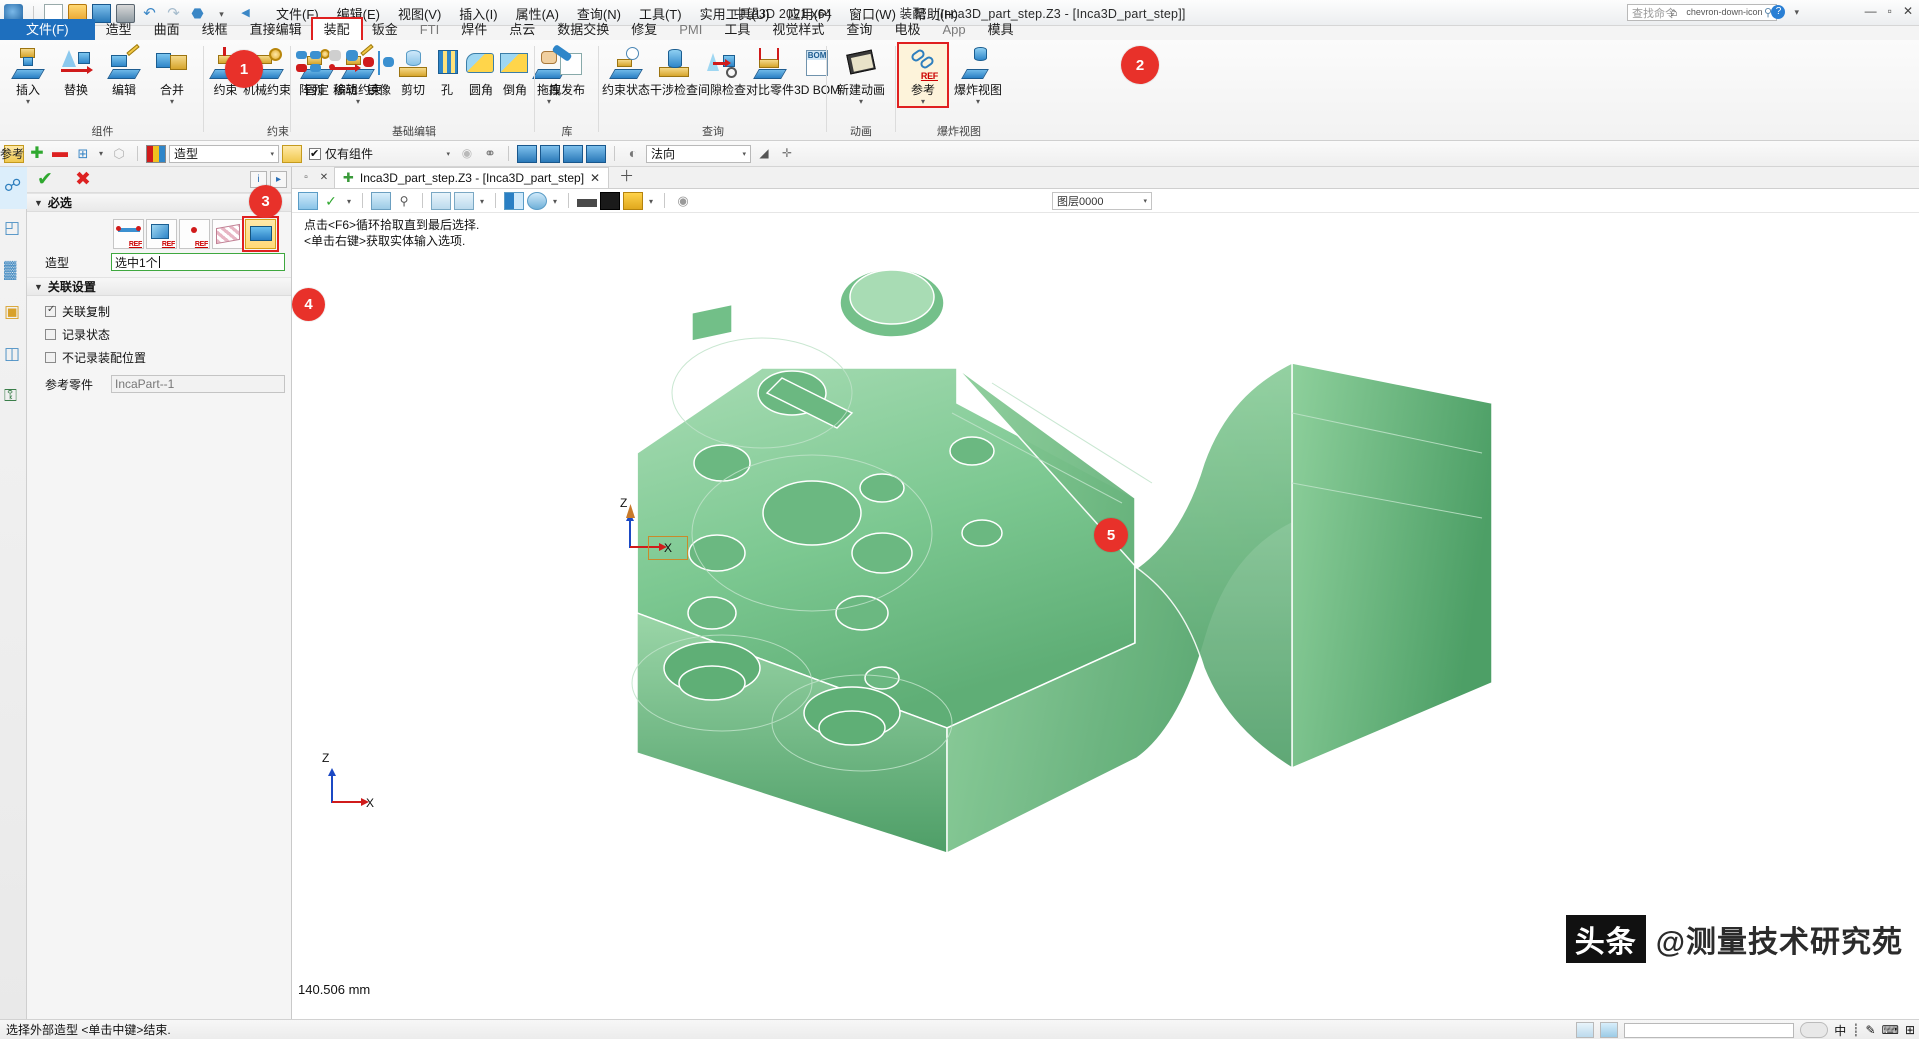 The image size is (1919, 1039). I want to click on checkbox-record-state-box, so click(50, 334).